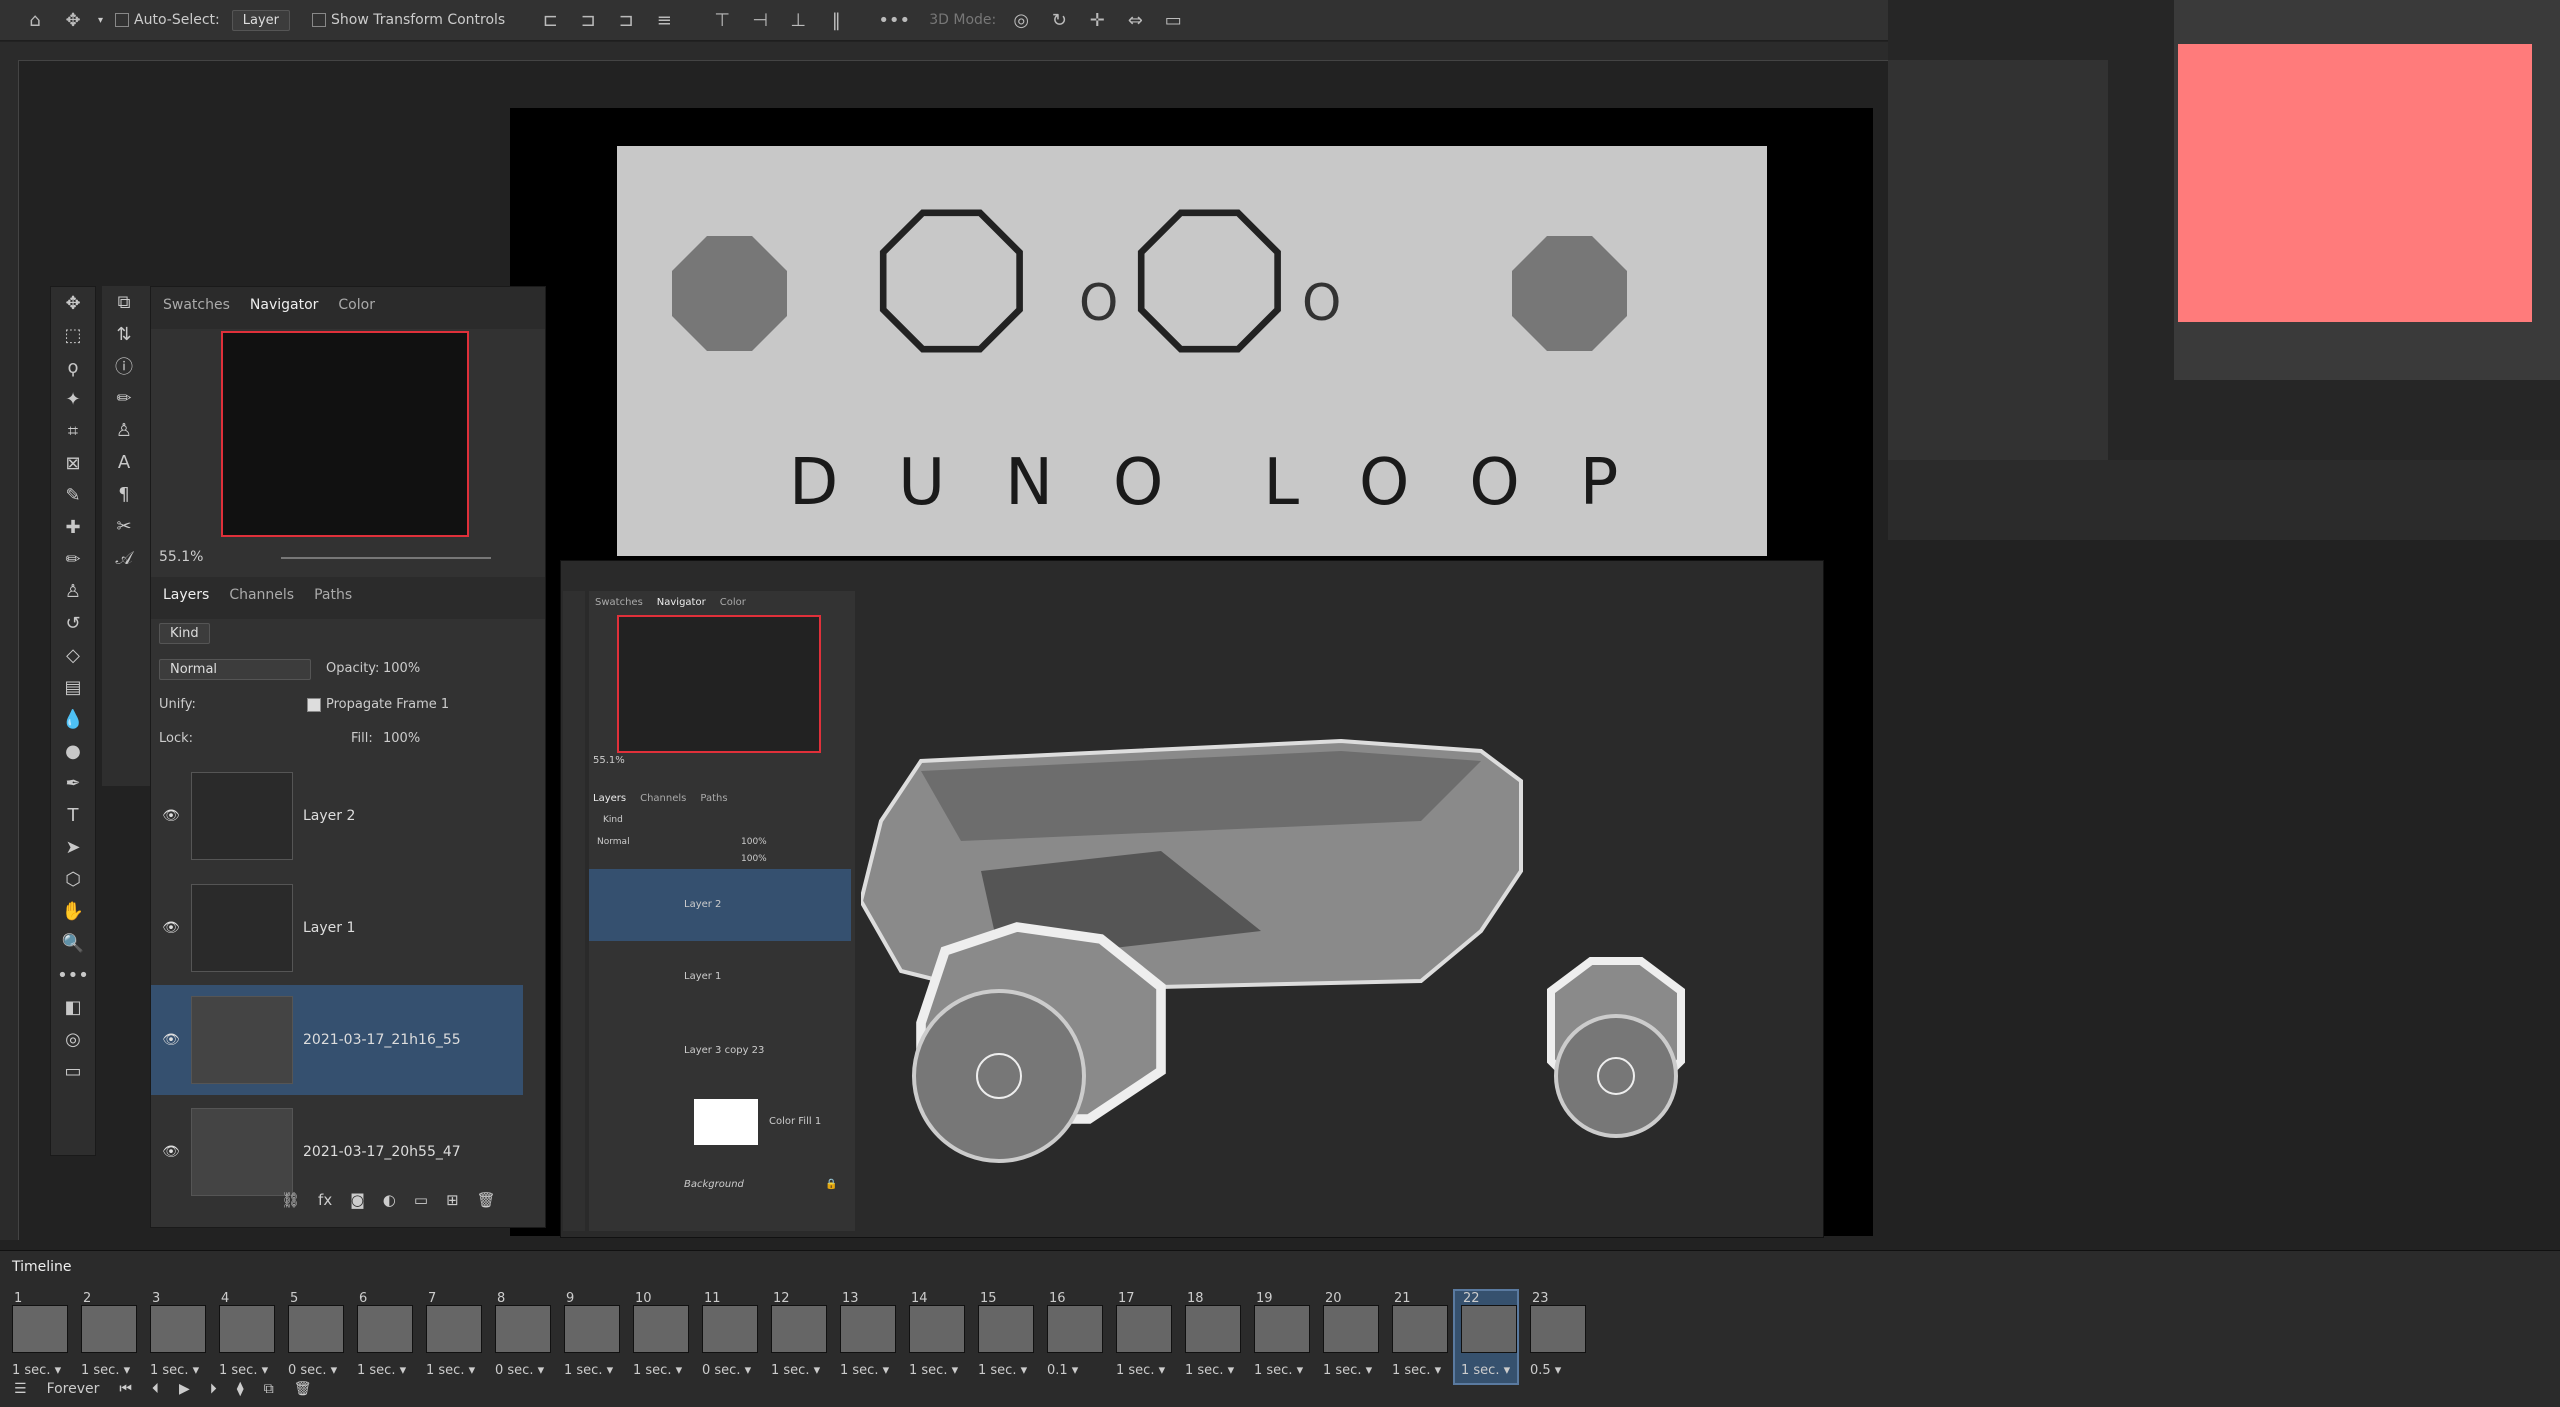 Image resolution: width=2560 pixels, height=1407 pixels. I want to click on magic-wand-icon: ✦, so click(73, 399).